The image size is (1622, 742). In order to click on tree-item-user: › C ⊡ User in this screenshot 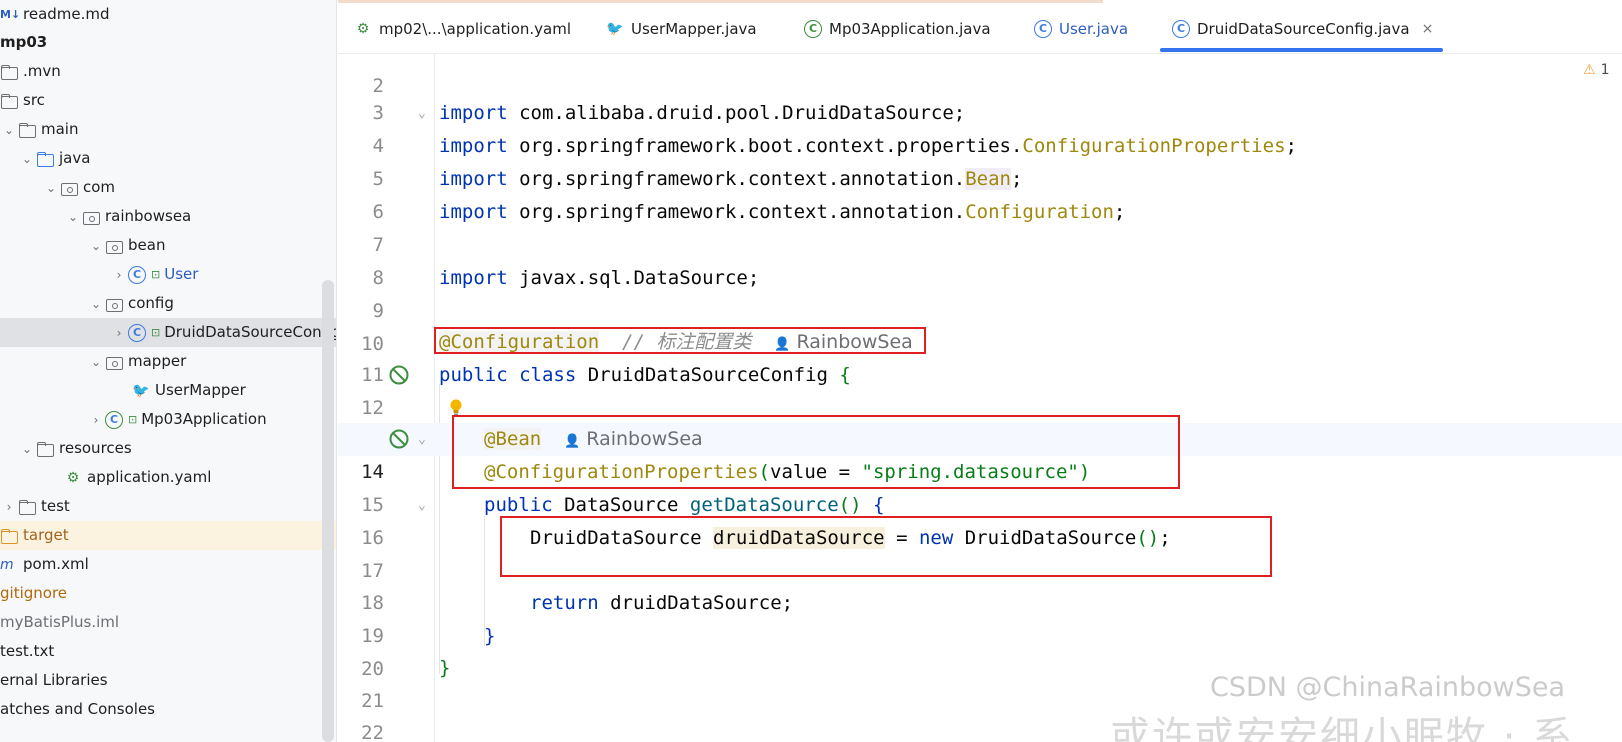, I will do `click(168, 274)`.